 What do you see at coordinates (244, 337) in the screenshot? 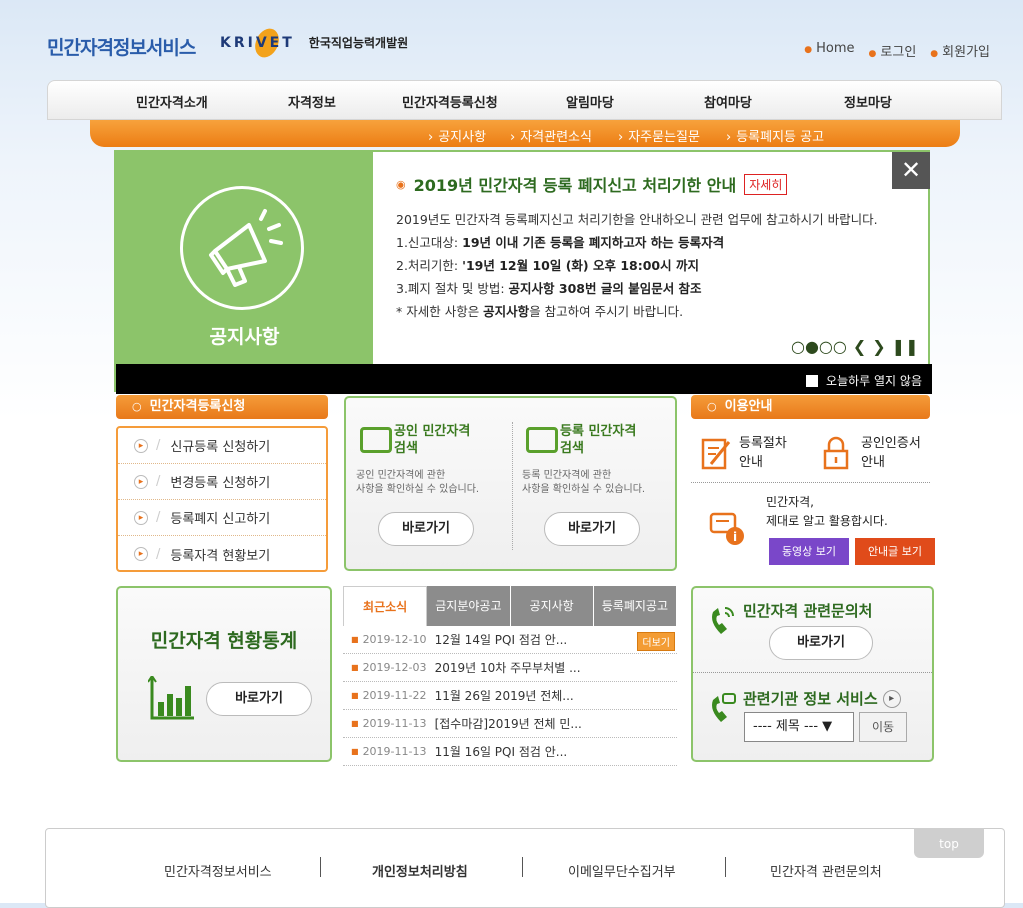
I see `popup-left-label: 공지사항` at bounding box center [244, 337].